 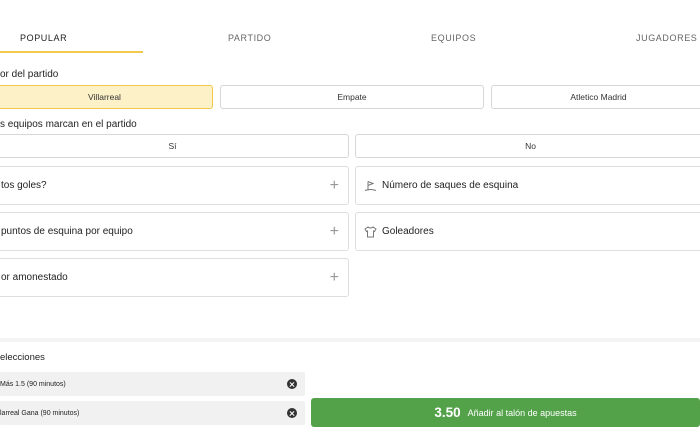 I want to click on winner-option-away-label: Atletico Madrid, so click(x=598, y=97).